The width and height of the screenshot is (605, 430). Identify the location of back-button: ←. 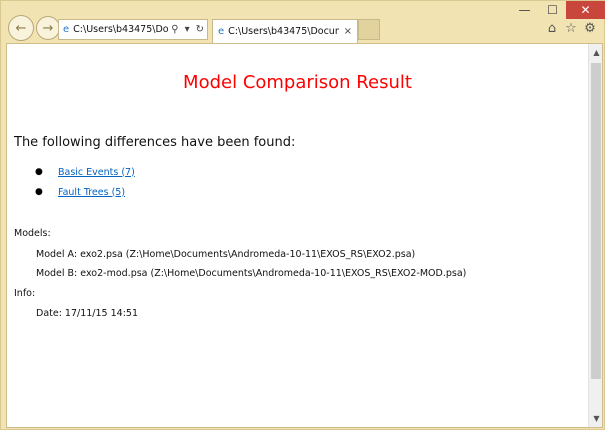
(21, 28).